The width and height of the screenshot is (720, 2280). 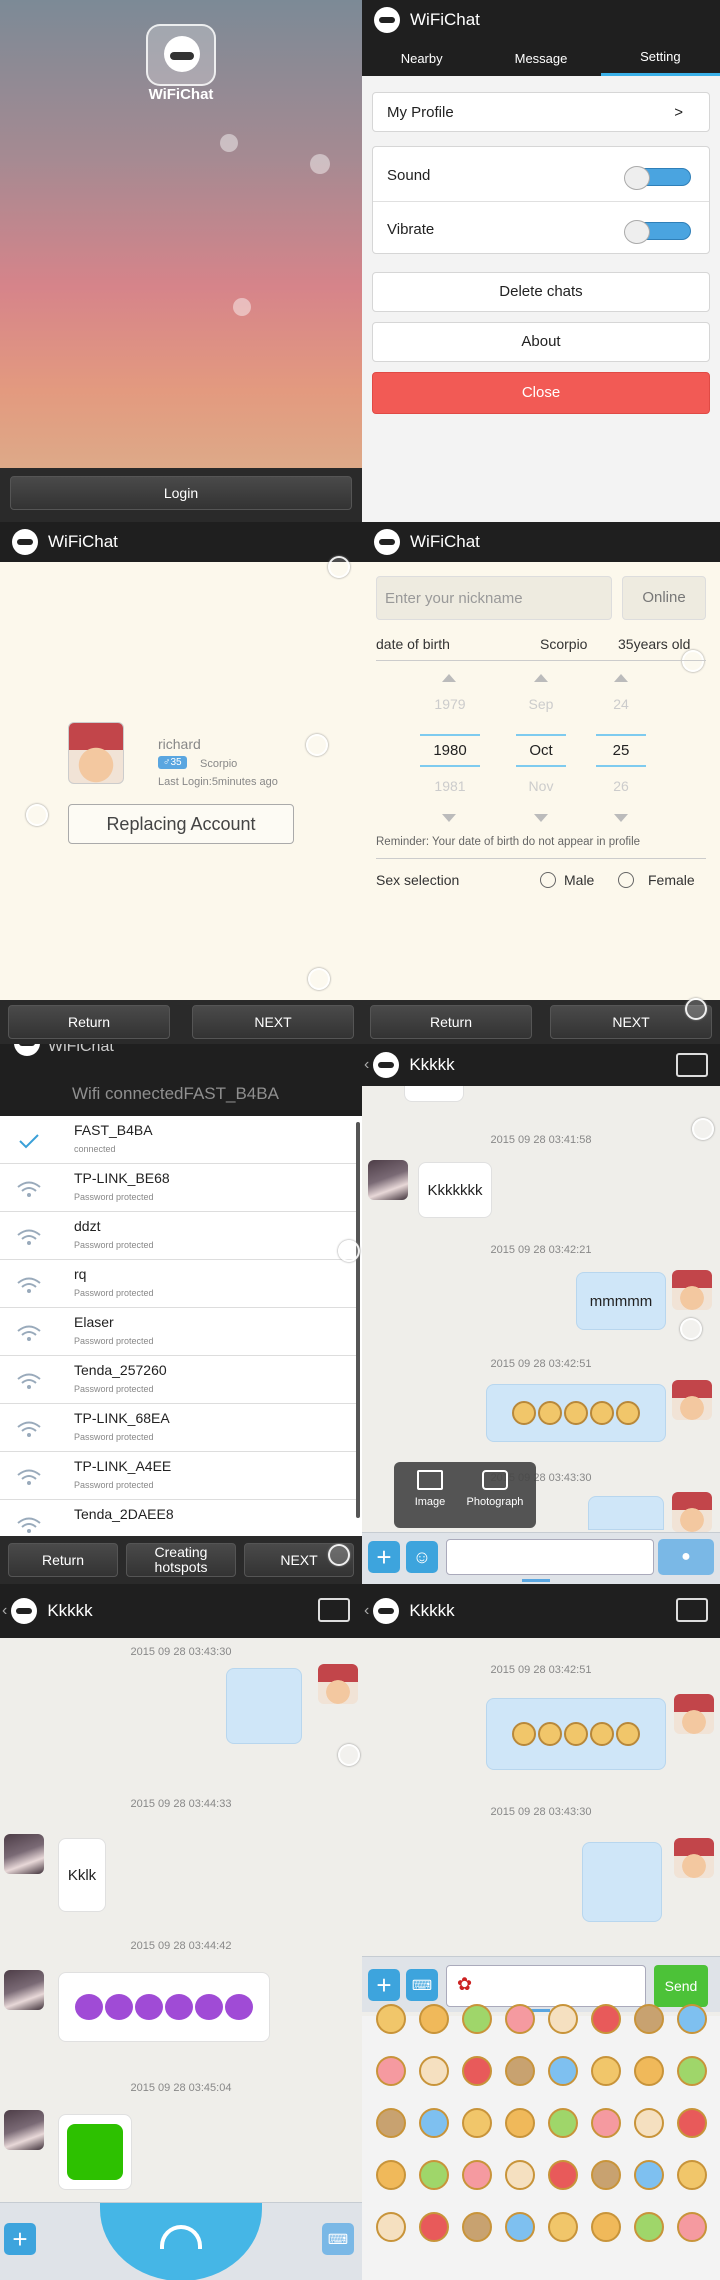 I want to click on sound-toggle, so click(x=657, y=178).